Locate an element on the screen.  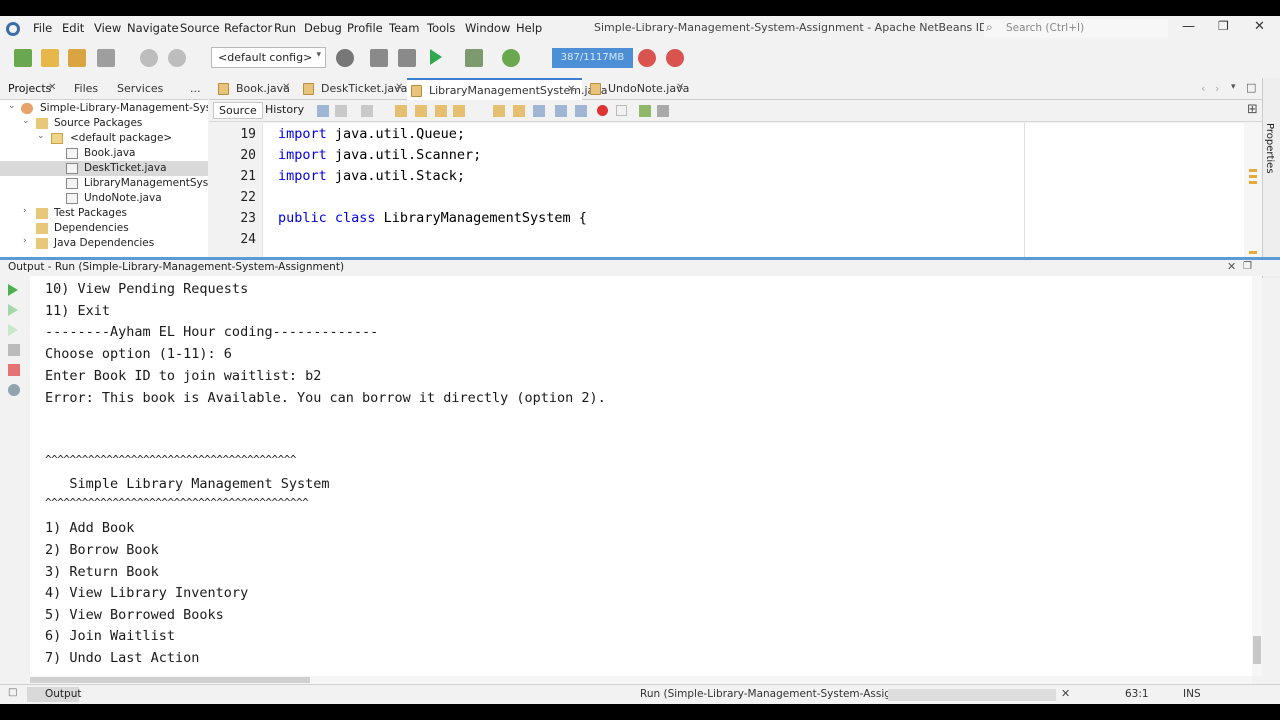
maximize-panel-icon: □ is located at coordinates (1251, 87).